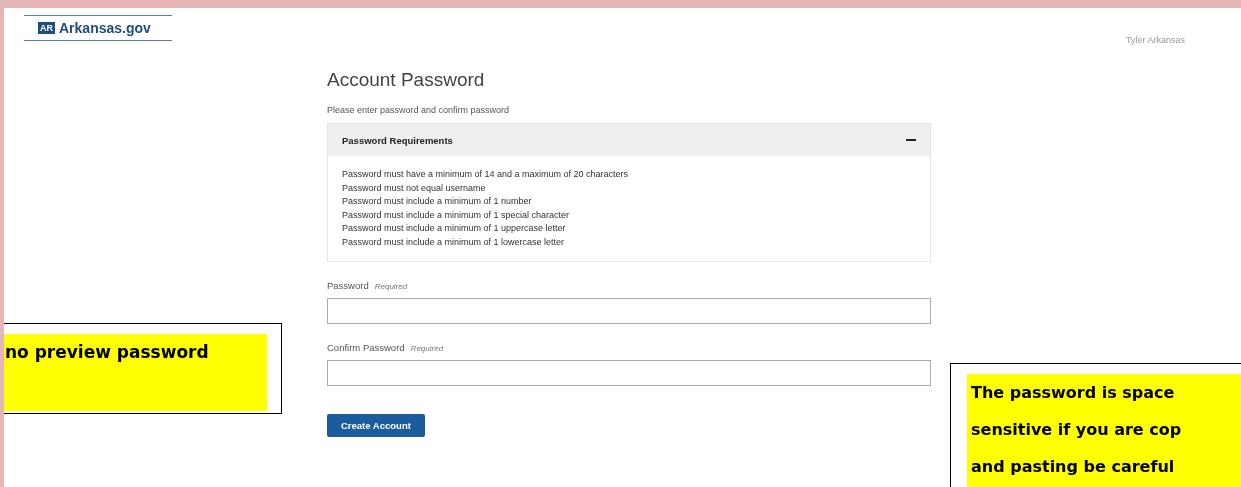 The width and height of the screenshot is (1241, 487). I want to click on logo-badge: AR, so click(46, 28).